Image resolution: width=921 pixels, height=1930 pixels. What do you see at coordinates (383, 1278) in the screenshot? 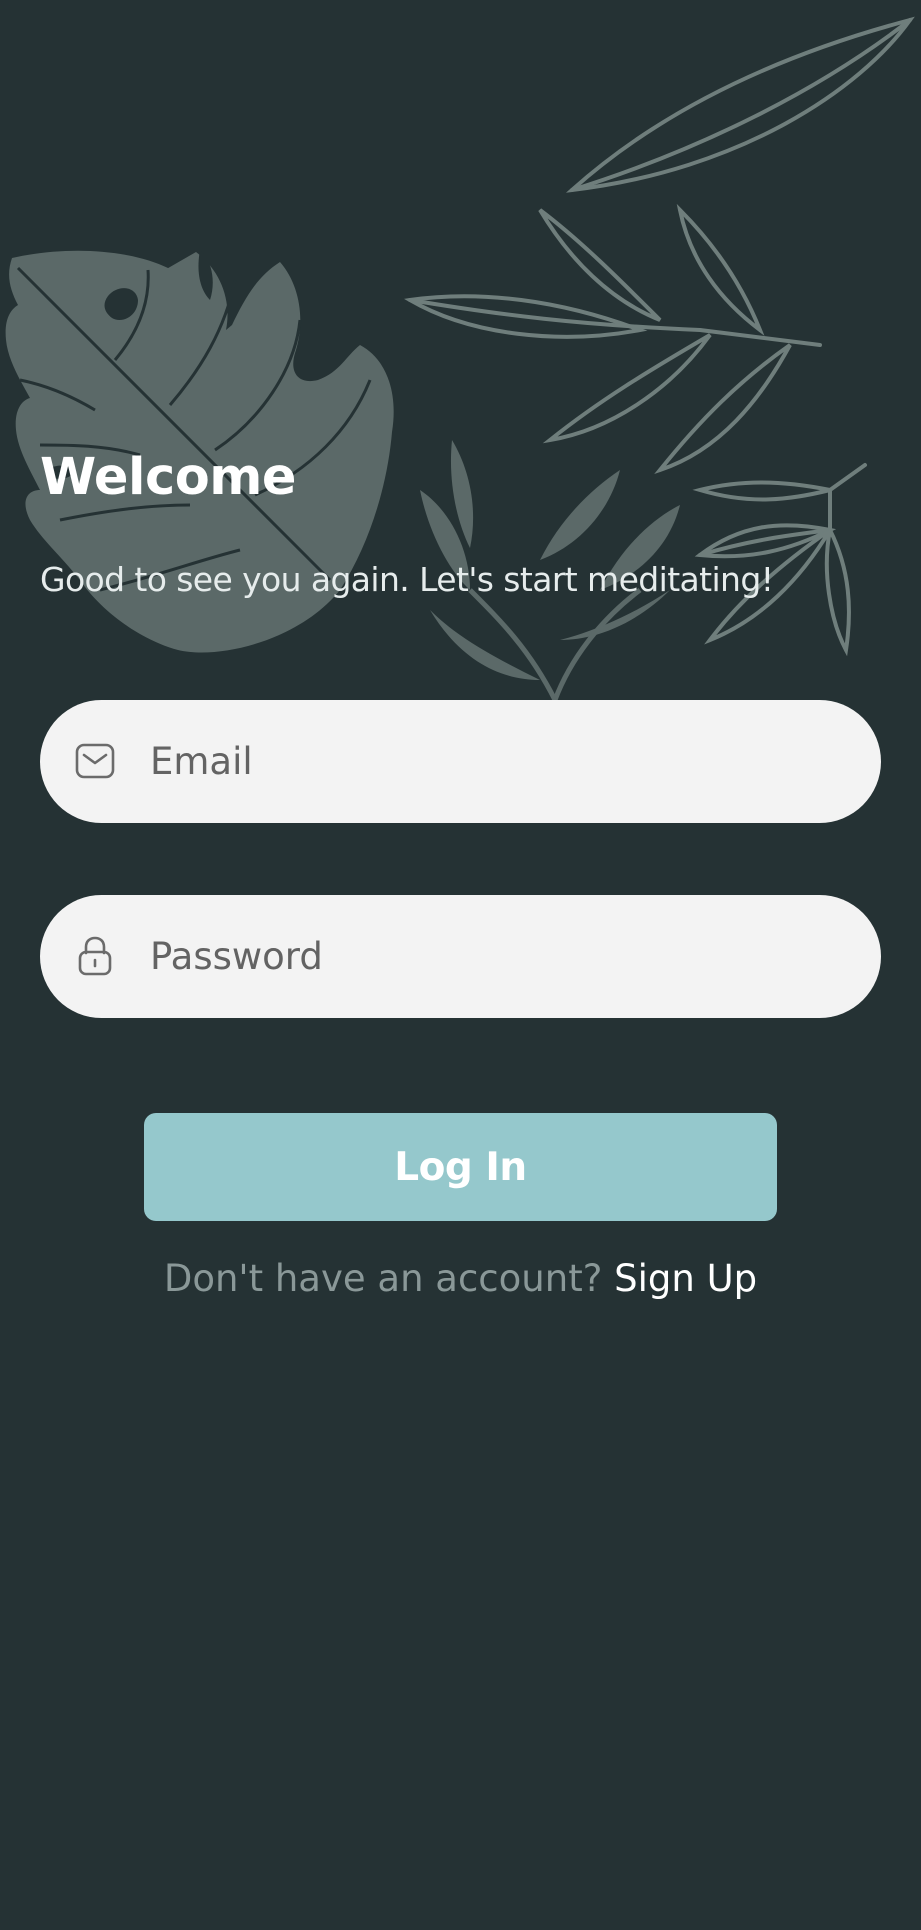
I see `signup-prompt: Don't have an account?` at bounding box center [383, 1278].